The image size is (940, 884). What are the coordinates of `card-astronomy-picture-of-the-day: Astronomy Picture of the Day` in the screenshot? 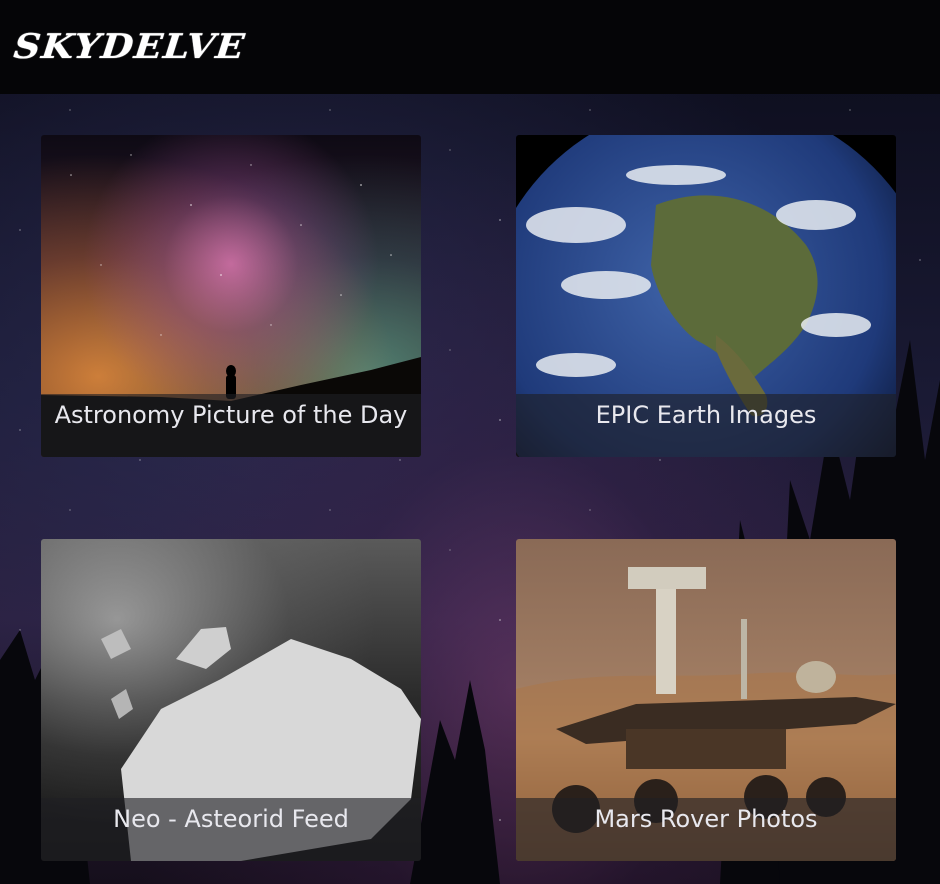 It's located at (231, 296).